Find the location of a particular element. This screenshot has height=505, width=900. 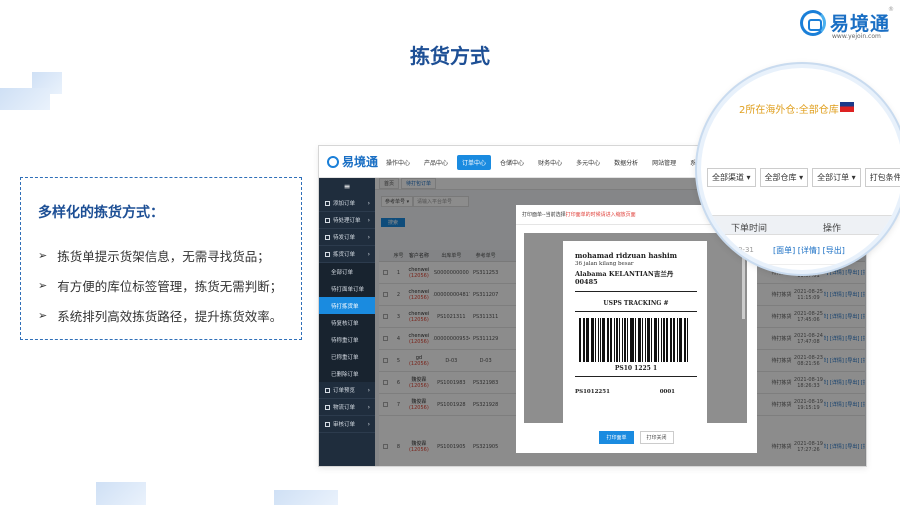

modal-hint: 打印面单的时候请进入缩放页面 is located at coordinates (600, 215).